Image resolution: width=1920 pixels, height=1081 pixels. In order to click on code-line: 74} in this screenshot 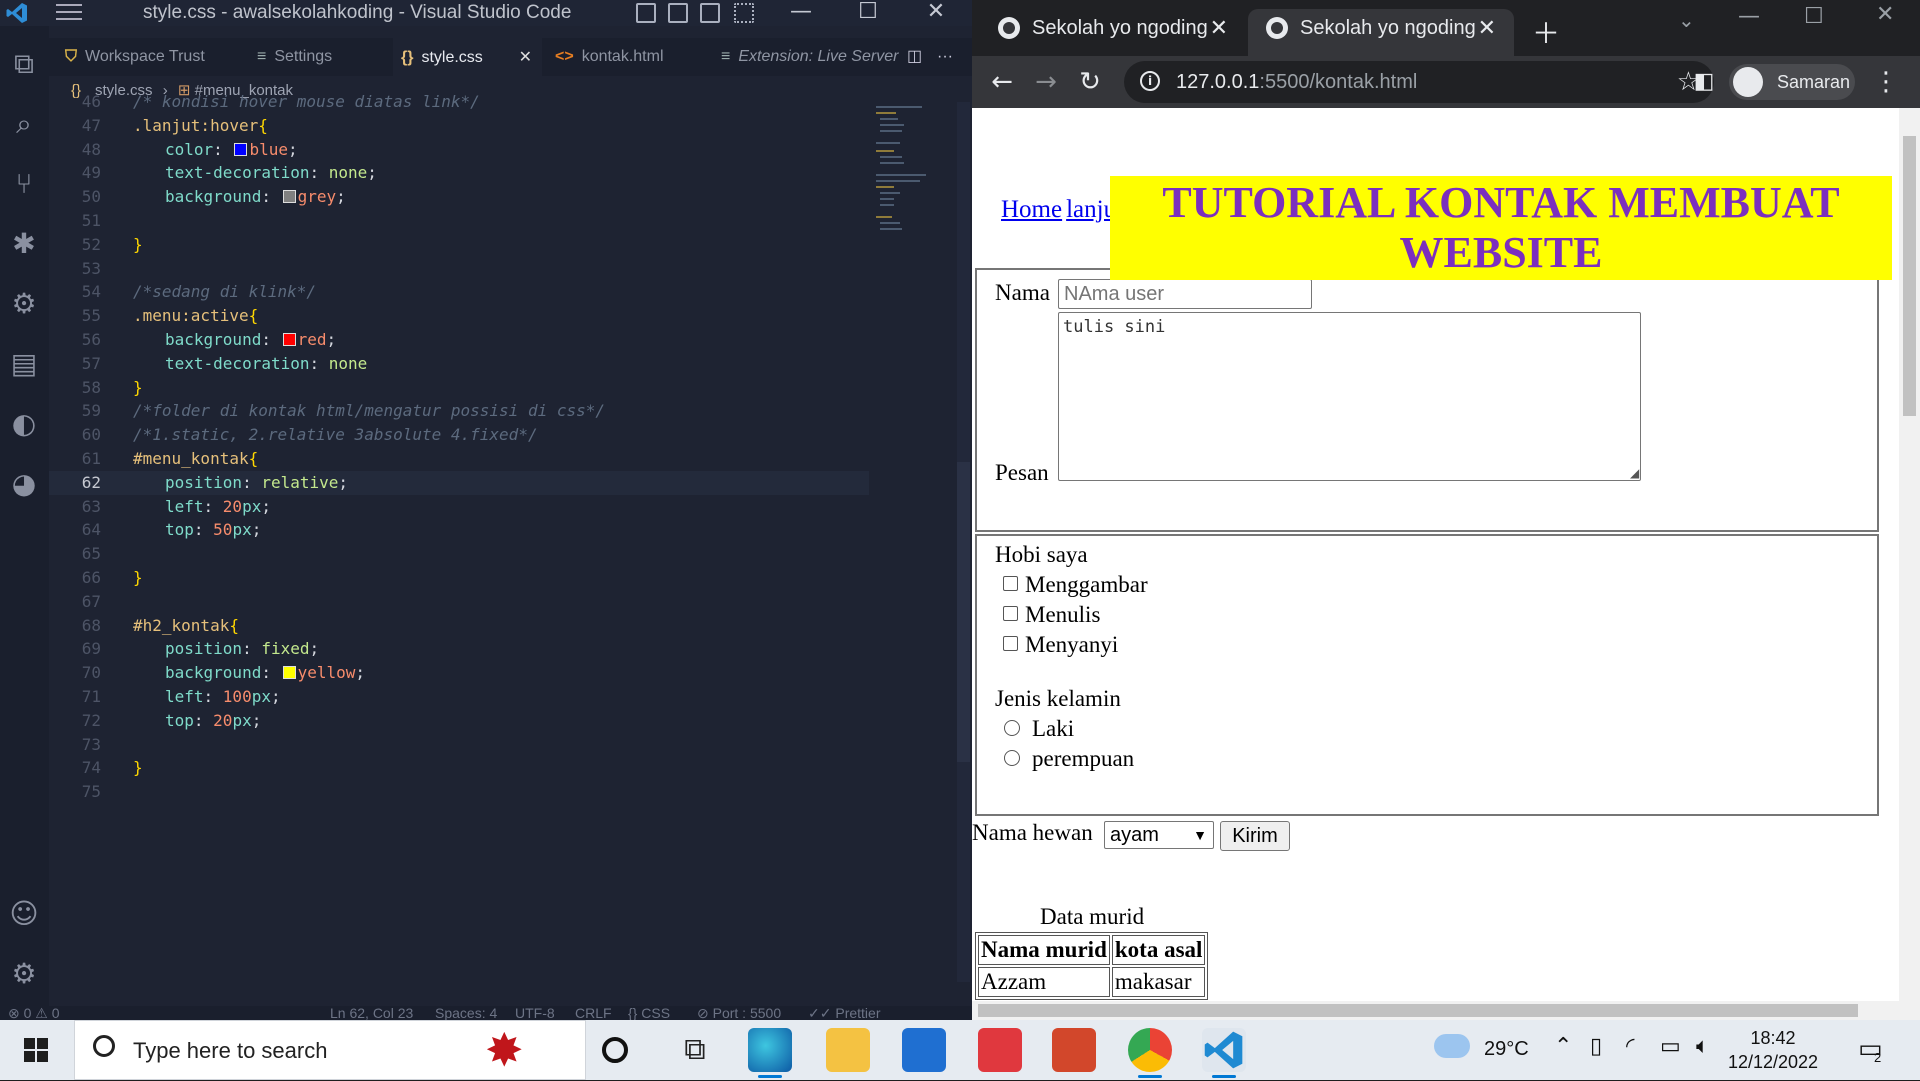, I will do `click(459, 768)`.